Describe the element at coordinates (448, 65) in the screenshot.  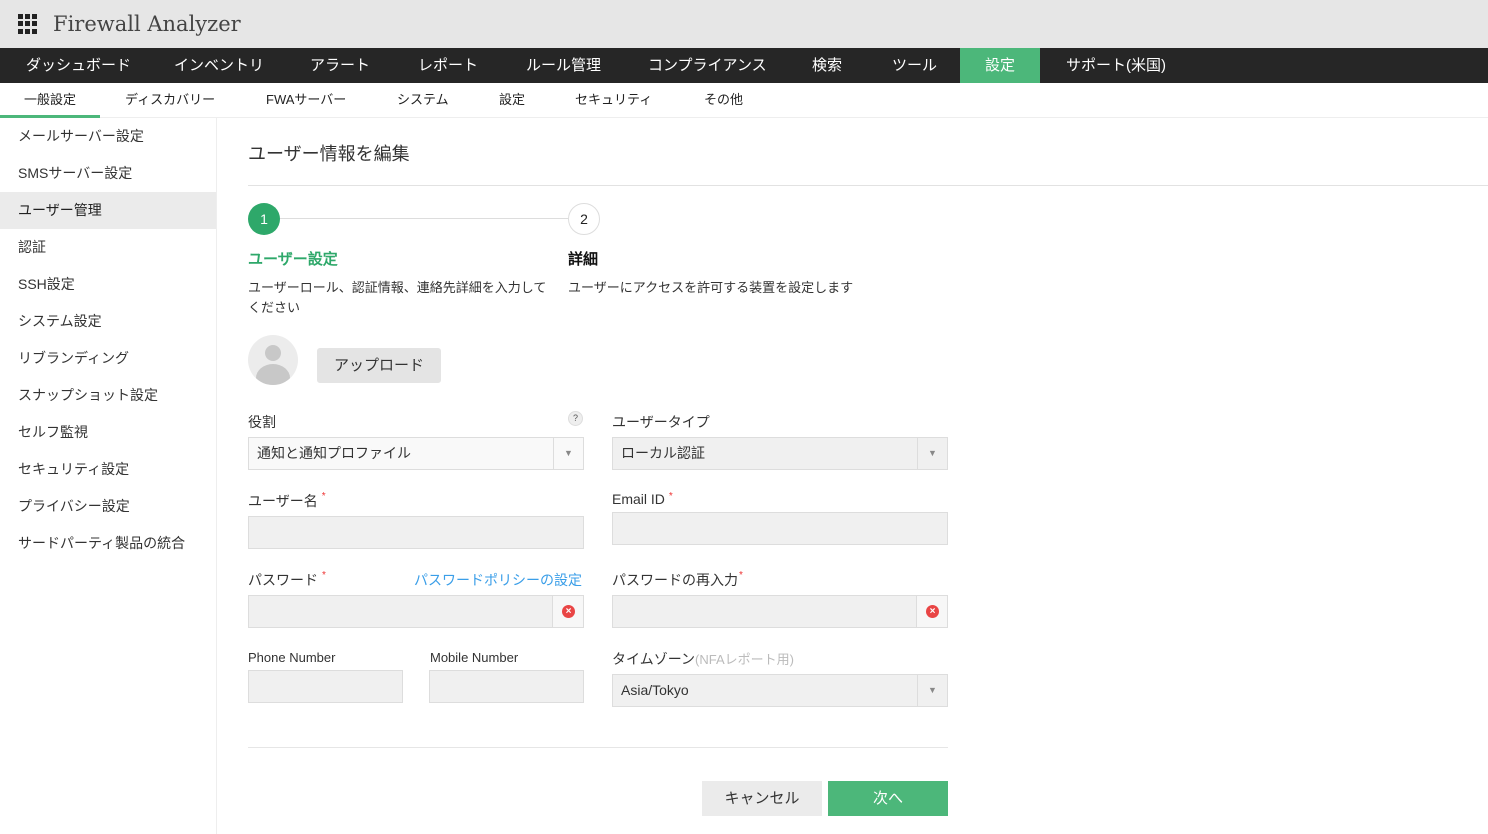
I see `nav-reports: レポート` at that location.